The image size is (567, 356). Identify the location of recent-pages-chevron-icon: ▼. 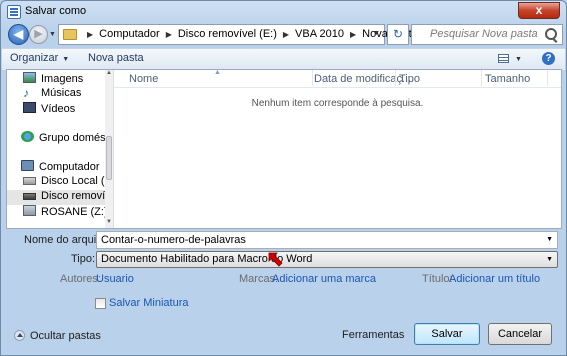
(52, 34).